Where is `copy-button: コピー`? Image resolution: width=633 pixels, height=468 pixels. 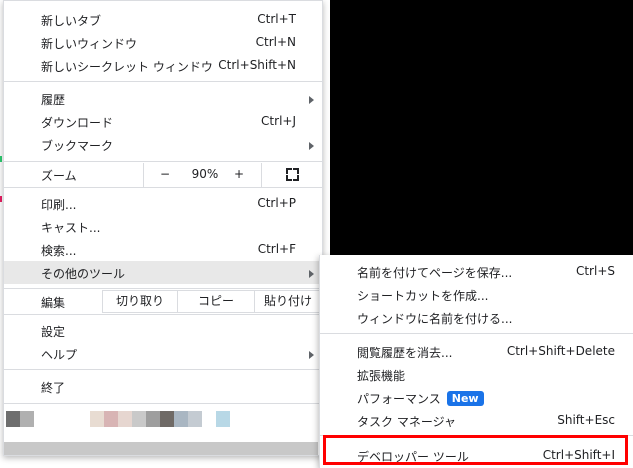 copy-button: コピー is located at coordinates (216, 301).